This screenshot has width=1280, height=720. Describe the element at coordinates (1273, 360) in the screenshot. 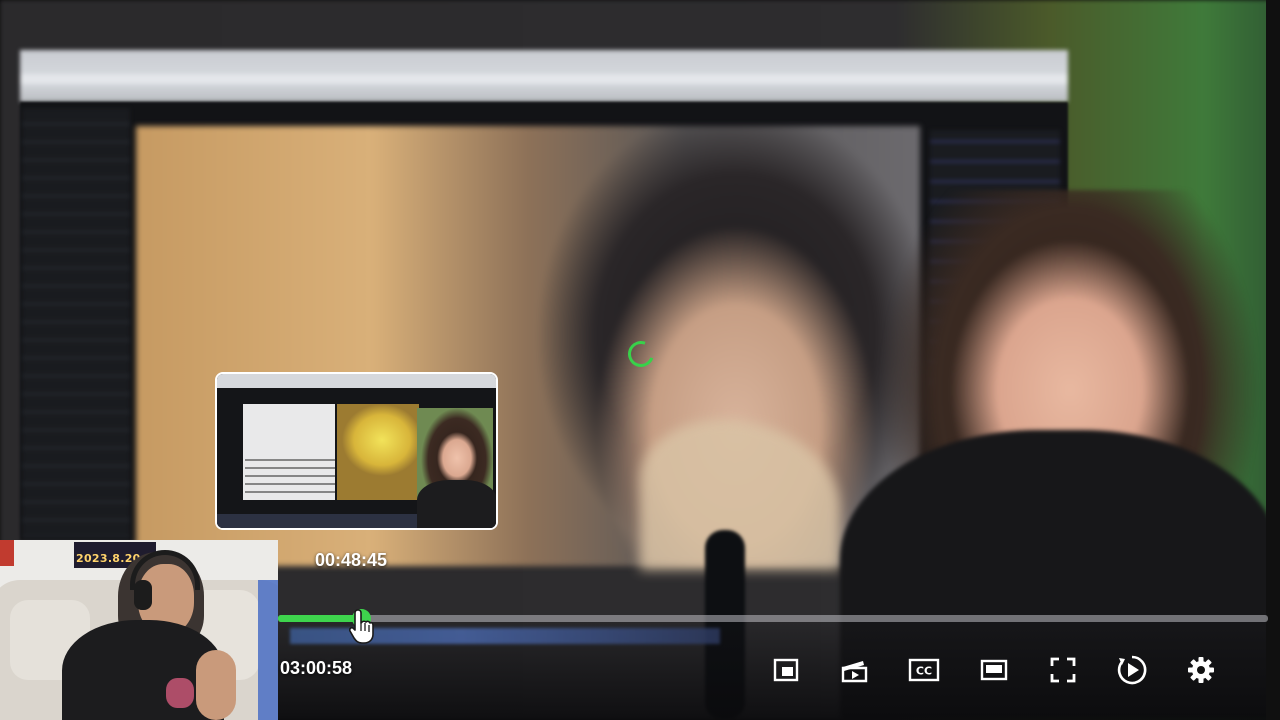

I see `frame-edge` at that location.